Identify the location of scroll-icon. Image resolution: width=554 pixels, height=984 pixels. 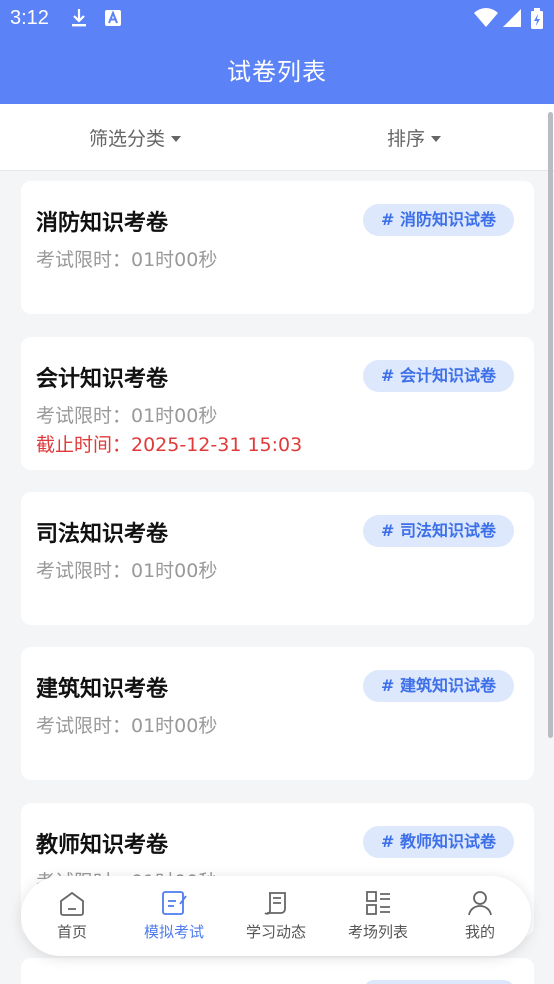
(275, 903).